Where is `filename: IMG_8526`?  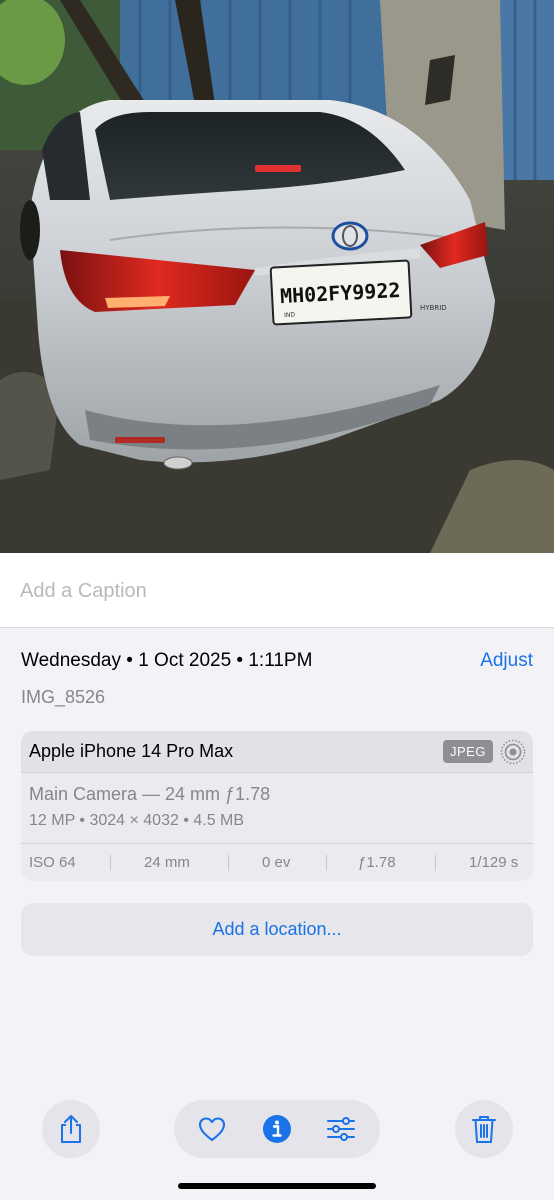
filename: IMG_8526 is located at coordinates (63, 697).